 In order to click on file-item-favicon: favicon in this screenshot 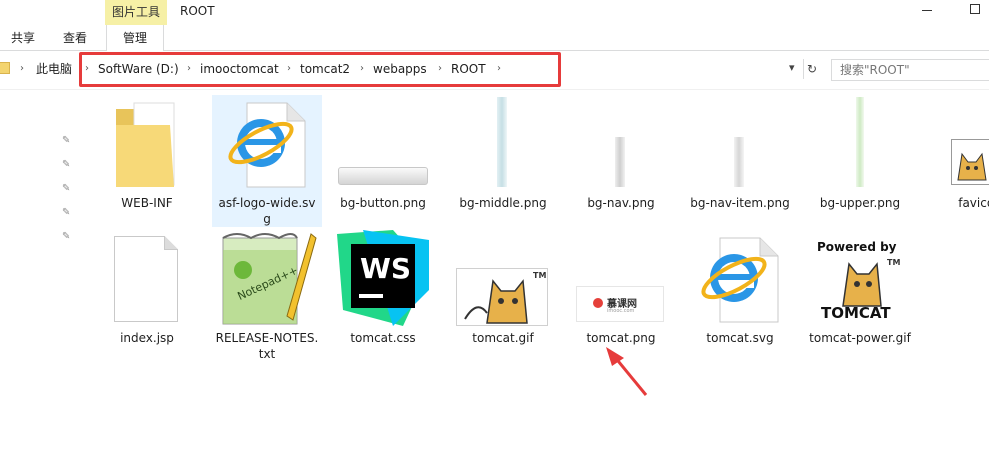, I will do `click(957, 153)`.